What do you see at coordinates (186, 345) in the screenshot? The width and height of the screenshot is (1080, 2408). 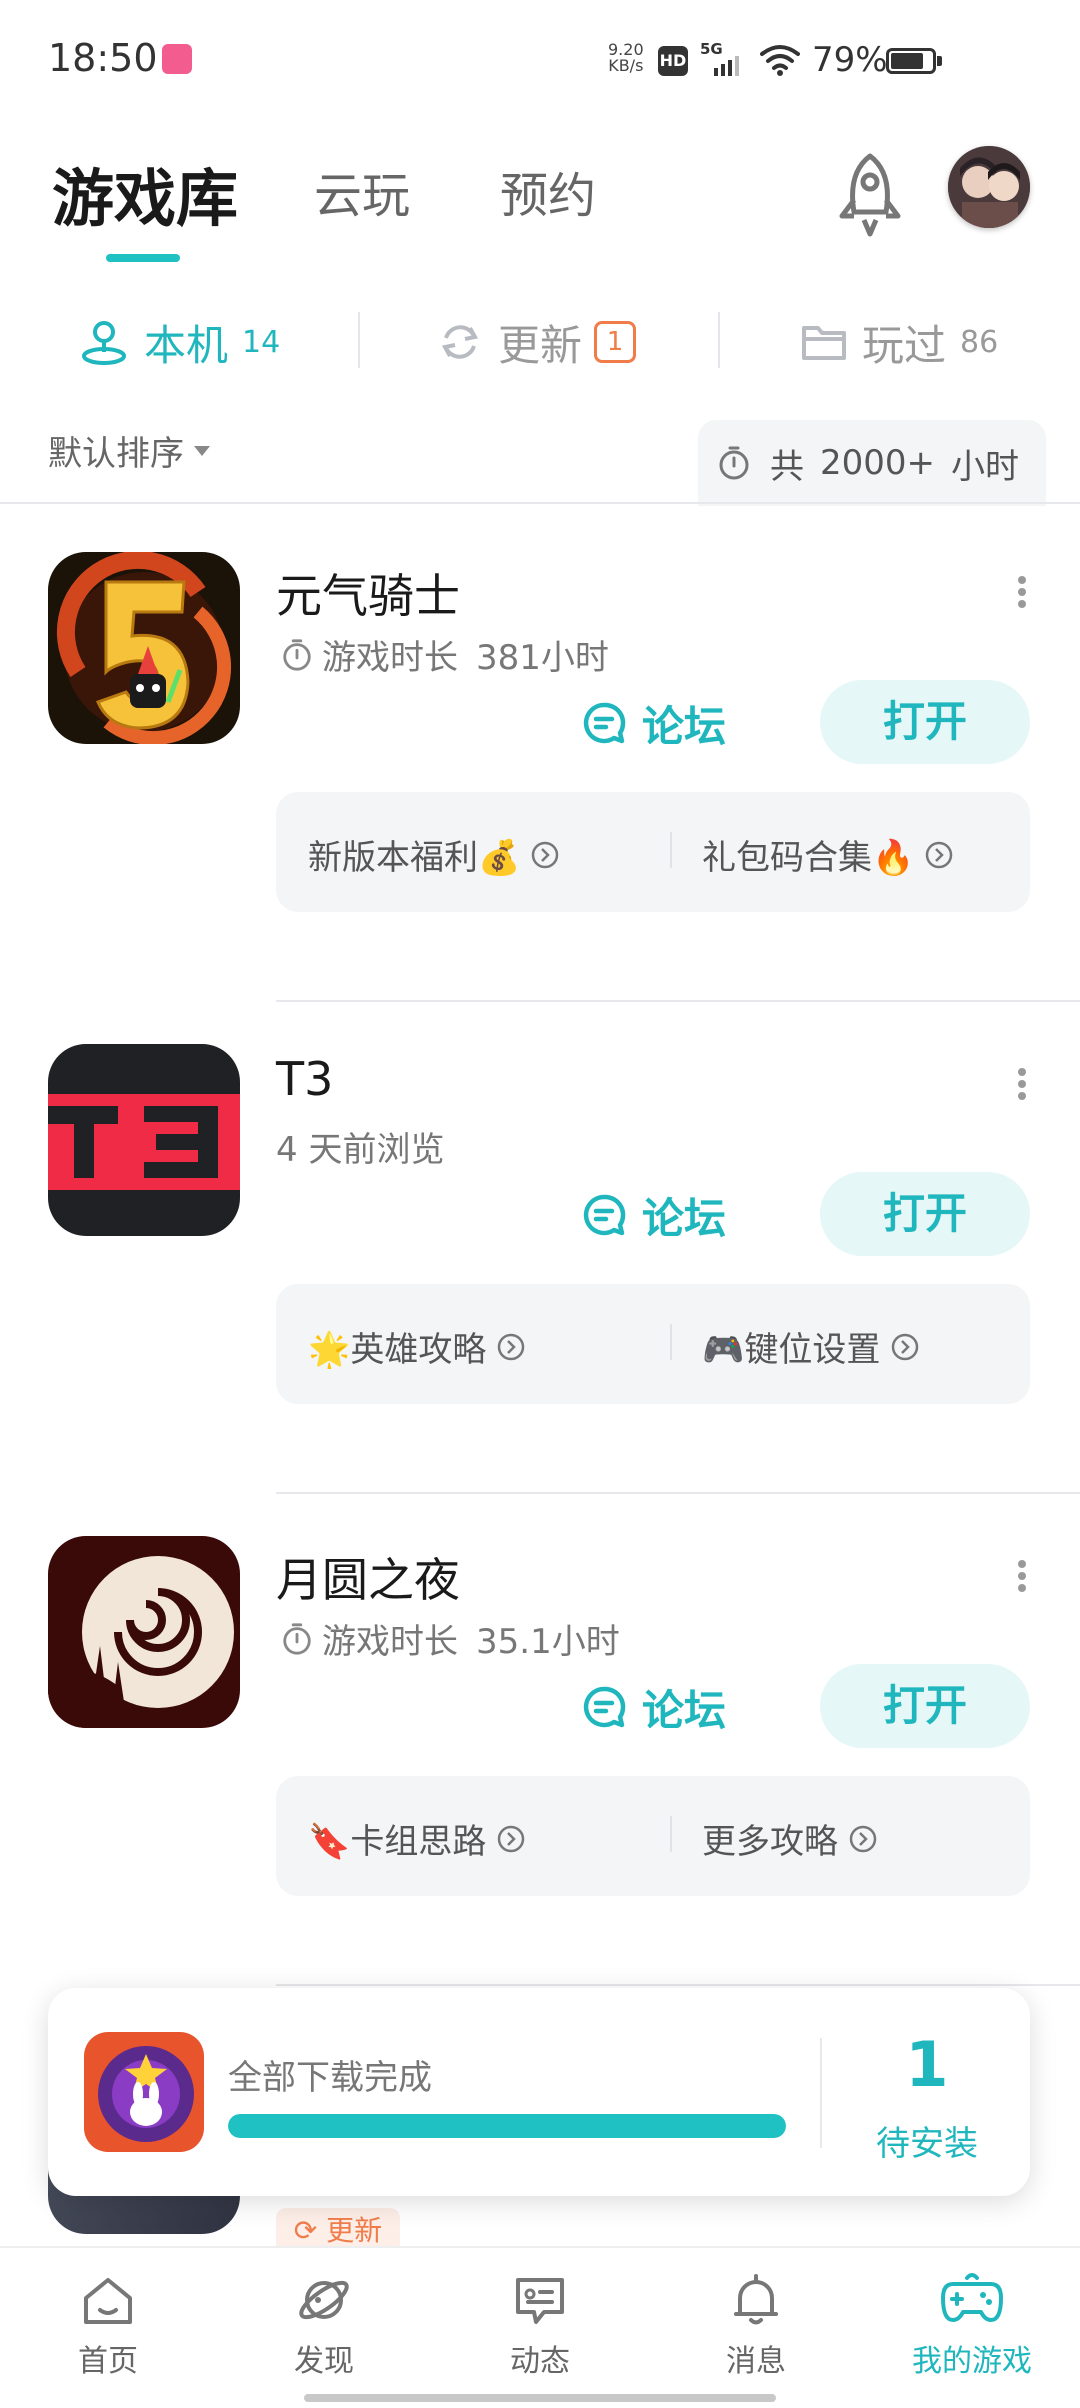 I see `filter-local-label: 本机` at bounding box center [186, 345].